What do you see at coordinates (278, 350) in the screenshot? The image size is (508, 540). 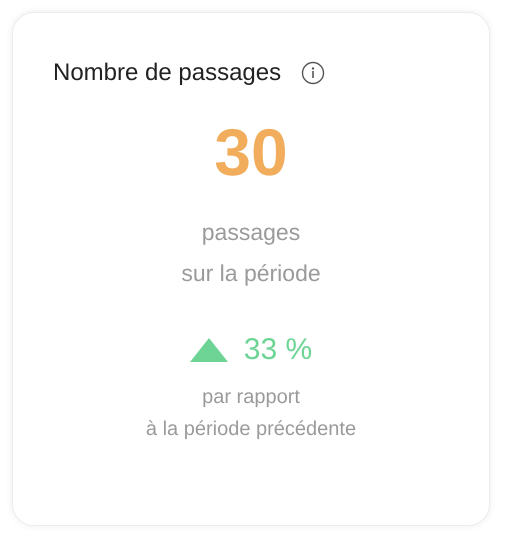 I see `change-value: 33 %` at bounding box center [278, 350].